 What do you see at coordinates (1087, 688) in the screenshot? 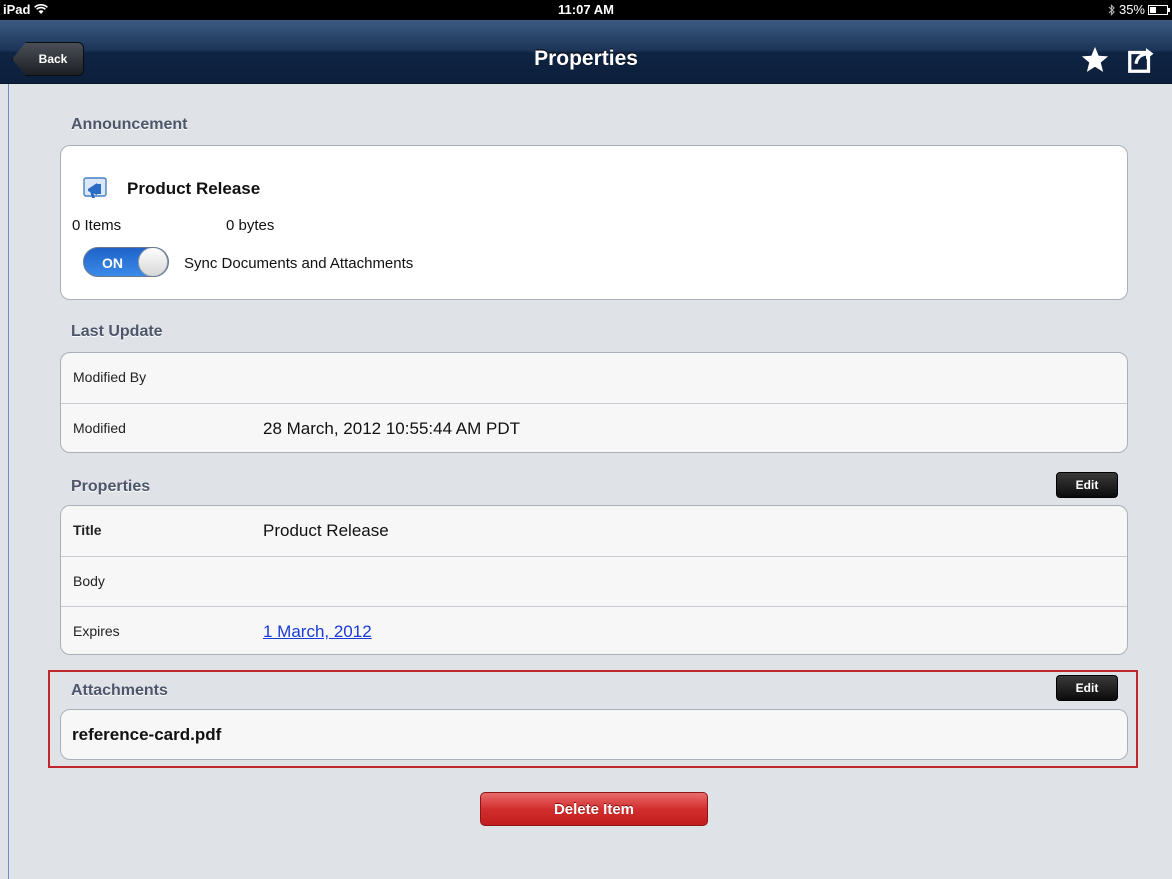
I see `attachments-edit-button: Edit` at bounding box center [1087, 688].